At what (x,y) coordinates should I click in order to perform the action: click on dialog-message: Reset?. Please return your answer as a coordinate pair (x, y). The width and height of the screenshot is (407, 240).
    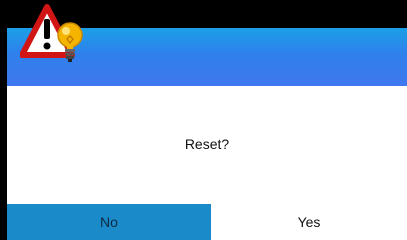
    Looking at the image, I should click on (207, 144).